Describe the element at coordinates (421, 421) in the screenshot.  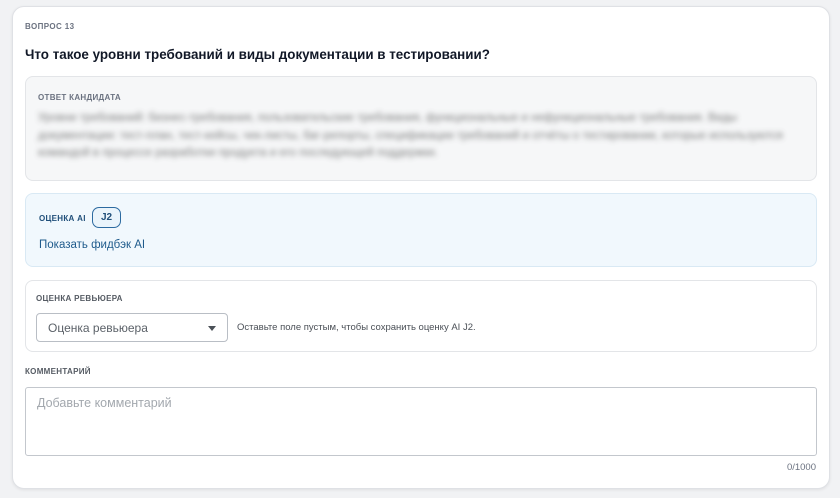
I see `comment-input` at that location.